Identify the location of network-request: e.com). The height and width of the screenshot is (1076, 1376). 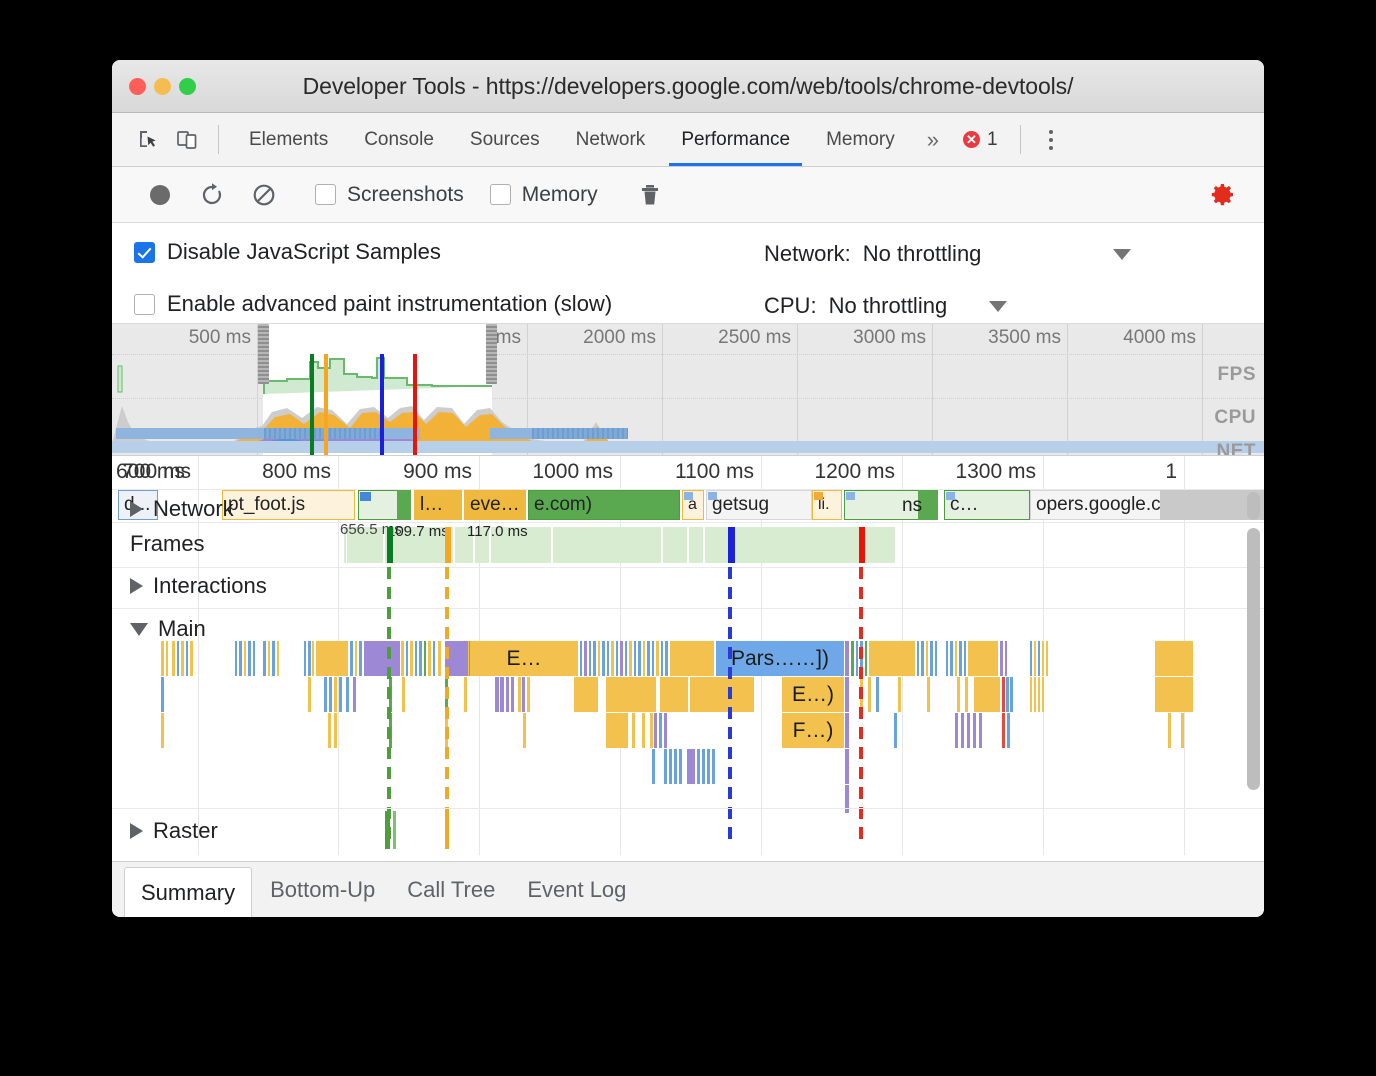
(604, 505).